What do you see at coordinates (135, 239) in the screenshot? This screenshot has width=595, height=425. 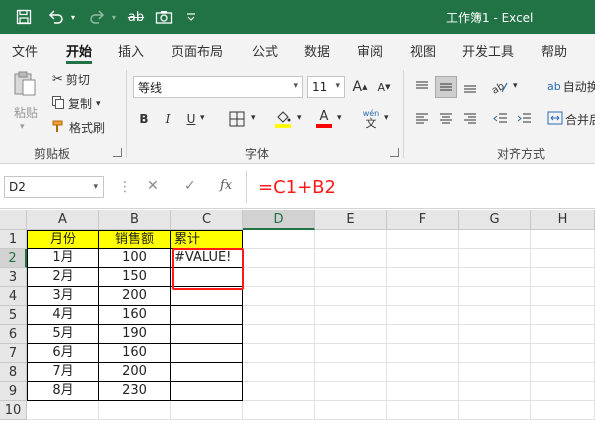 I see `header-cell-sales: 销售额` at bounding box center [135, 239].